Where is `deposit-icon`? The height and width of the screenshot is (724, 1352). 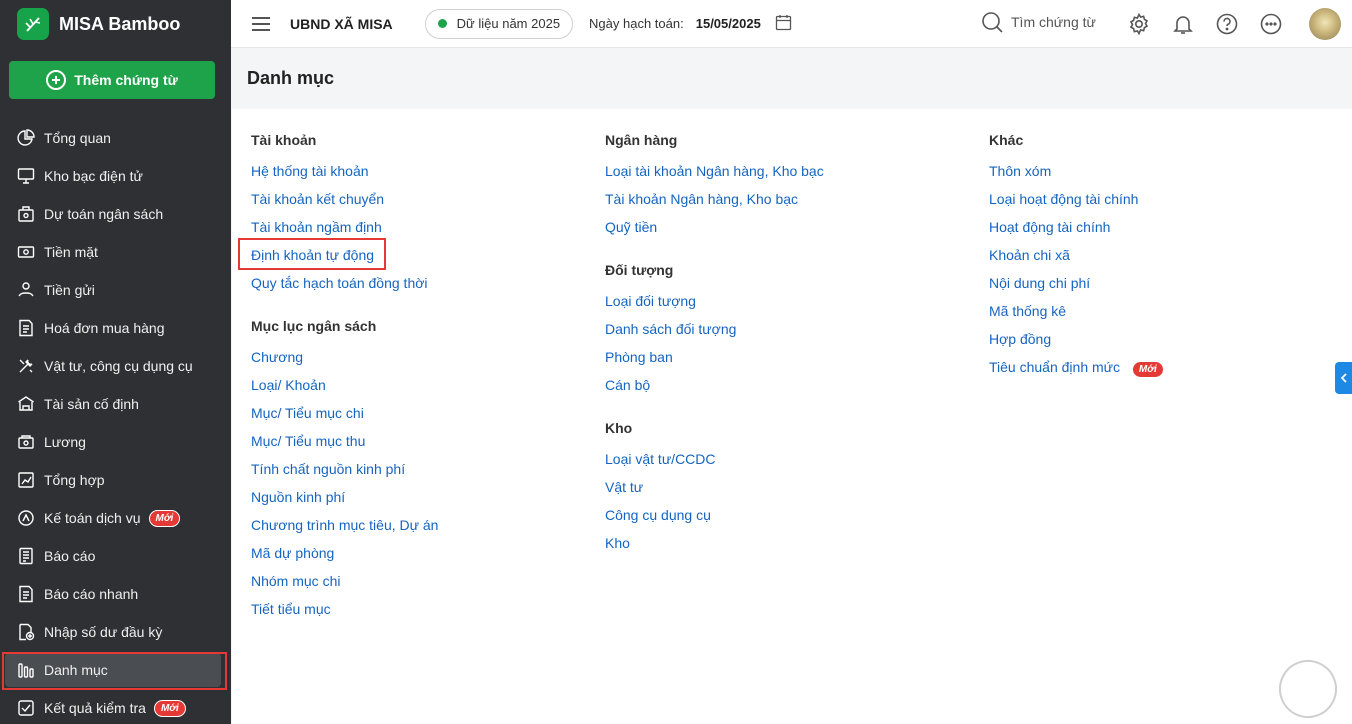
deposit-icon is located at coordinates (26, 290).